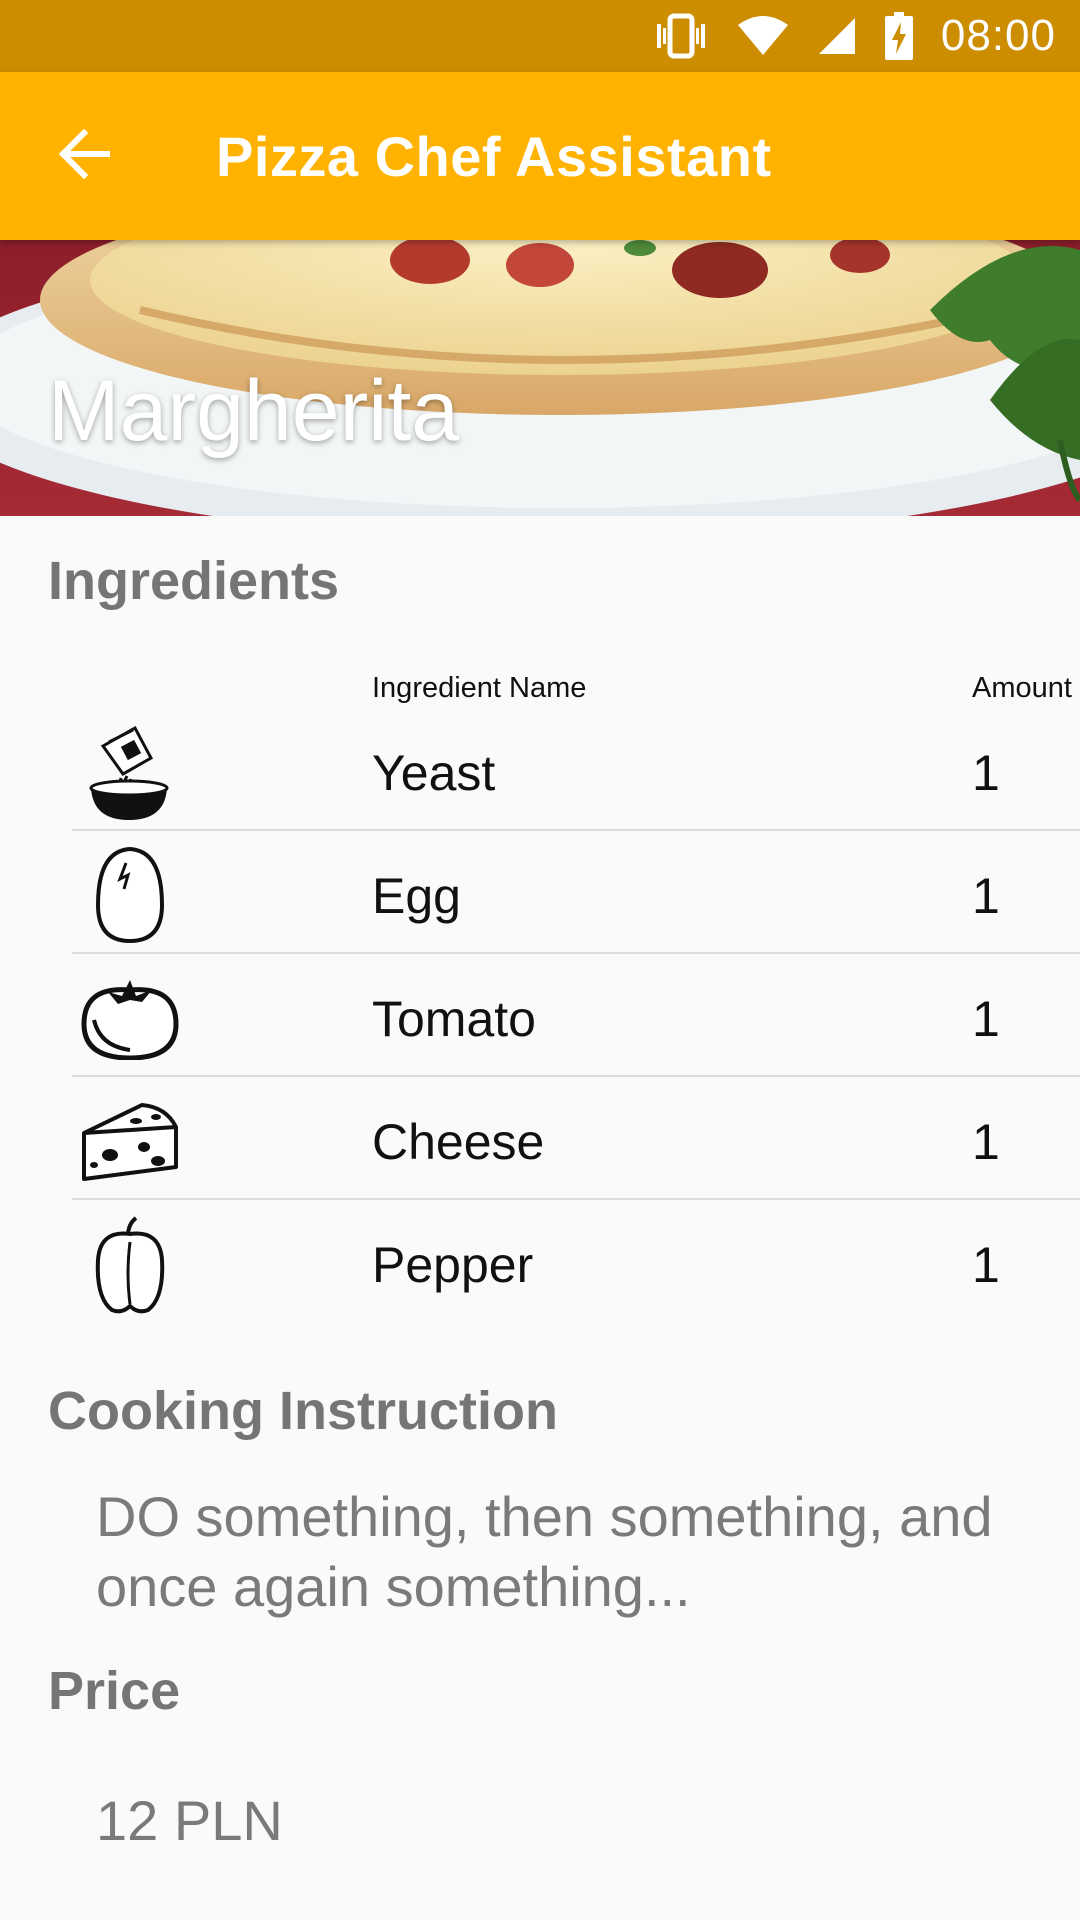 The image size is (1080, 1920). What do you see at coordinates (494, 156) in the screenshot?
I see `app-title: Pizza Chef Assistant` at bounding box center [494, 156].